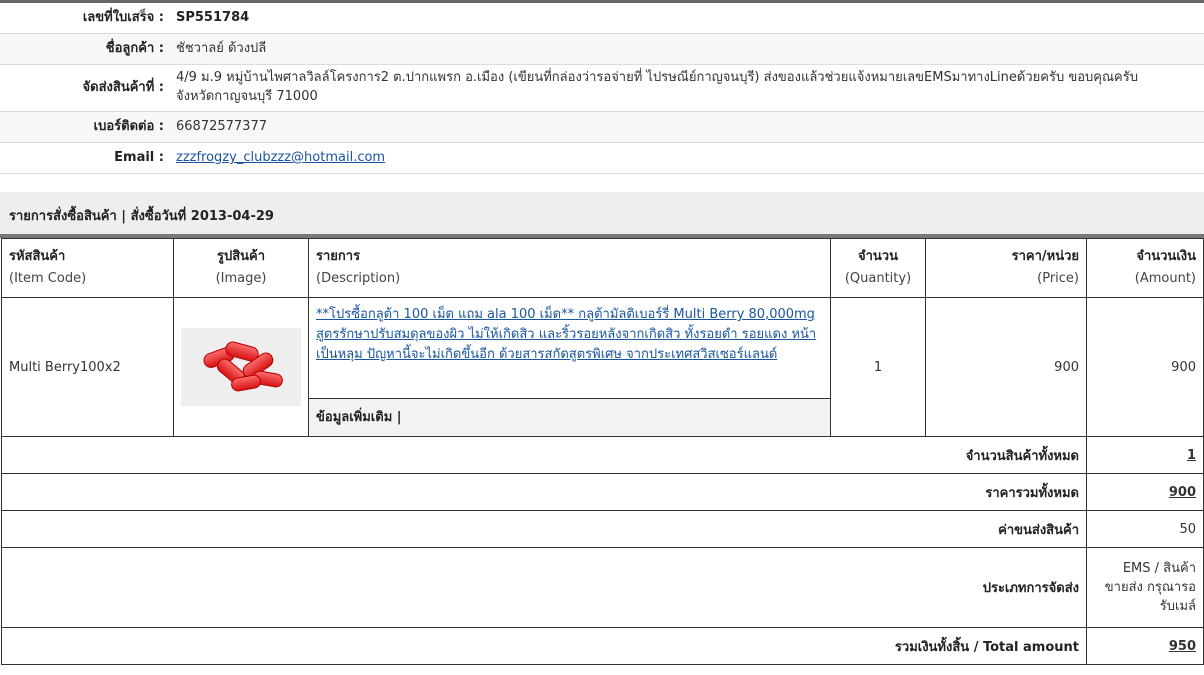 The image size is (1204, 675). I want to click on column-header-label: จำนวน, so click(878, 256).